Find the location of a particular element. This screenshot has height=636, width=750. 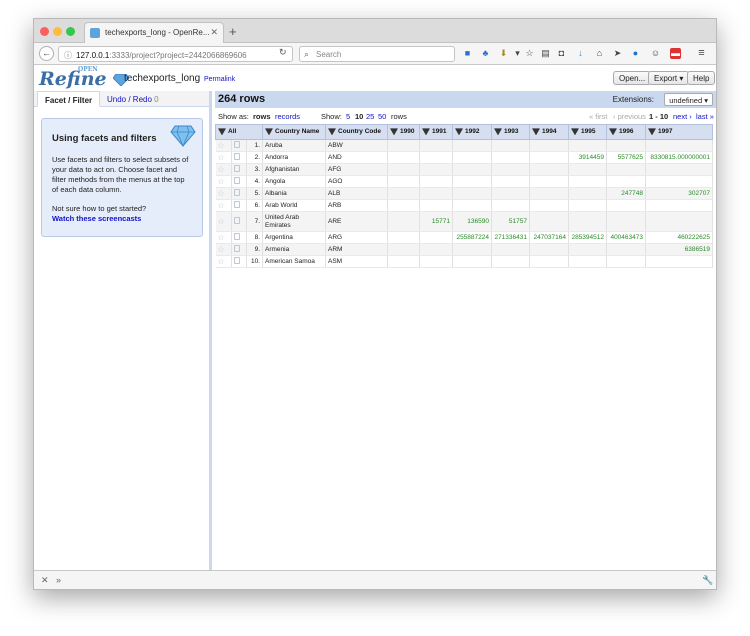

cell-country-name: Andorra is located at coordinates (294, 157).